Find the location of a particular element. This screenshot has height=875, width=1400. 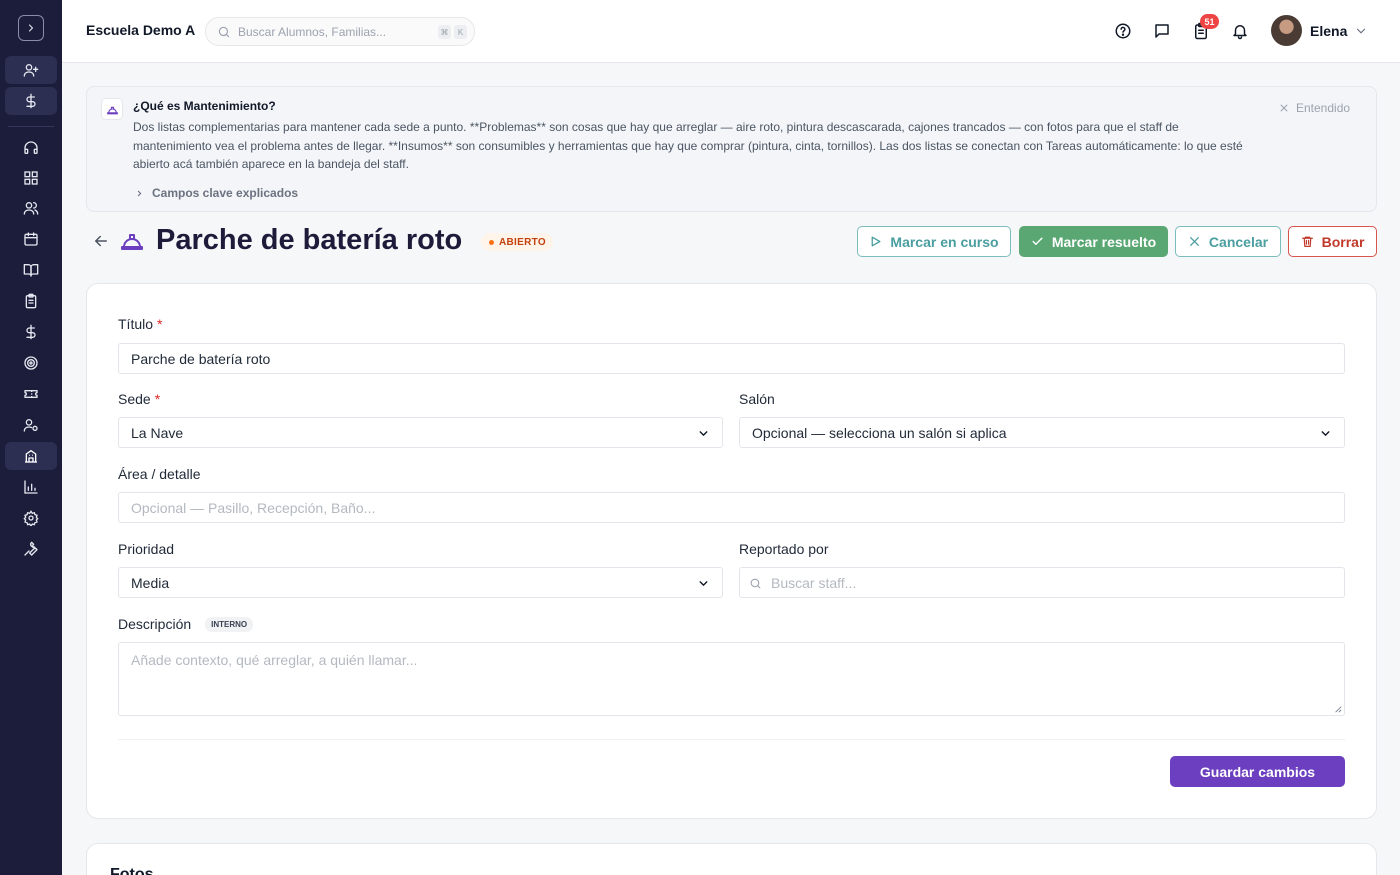

sidebar-item-support is located at coordinates (31, 148).